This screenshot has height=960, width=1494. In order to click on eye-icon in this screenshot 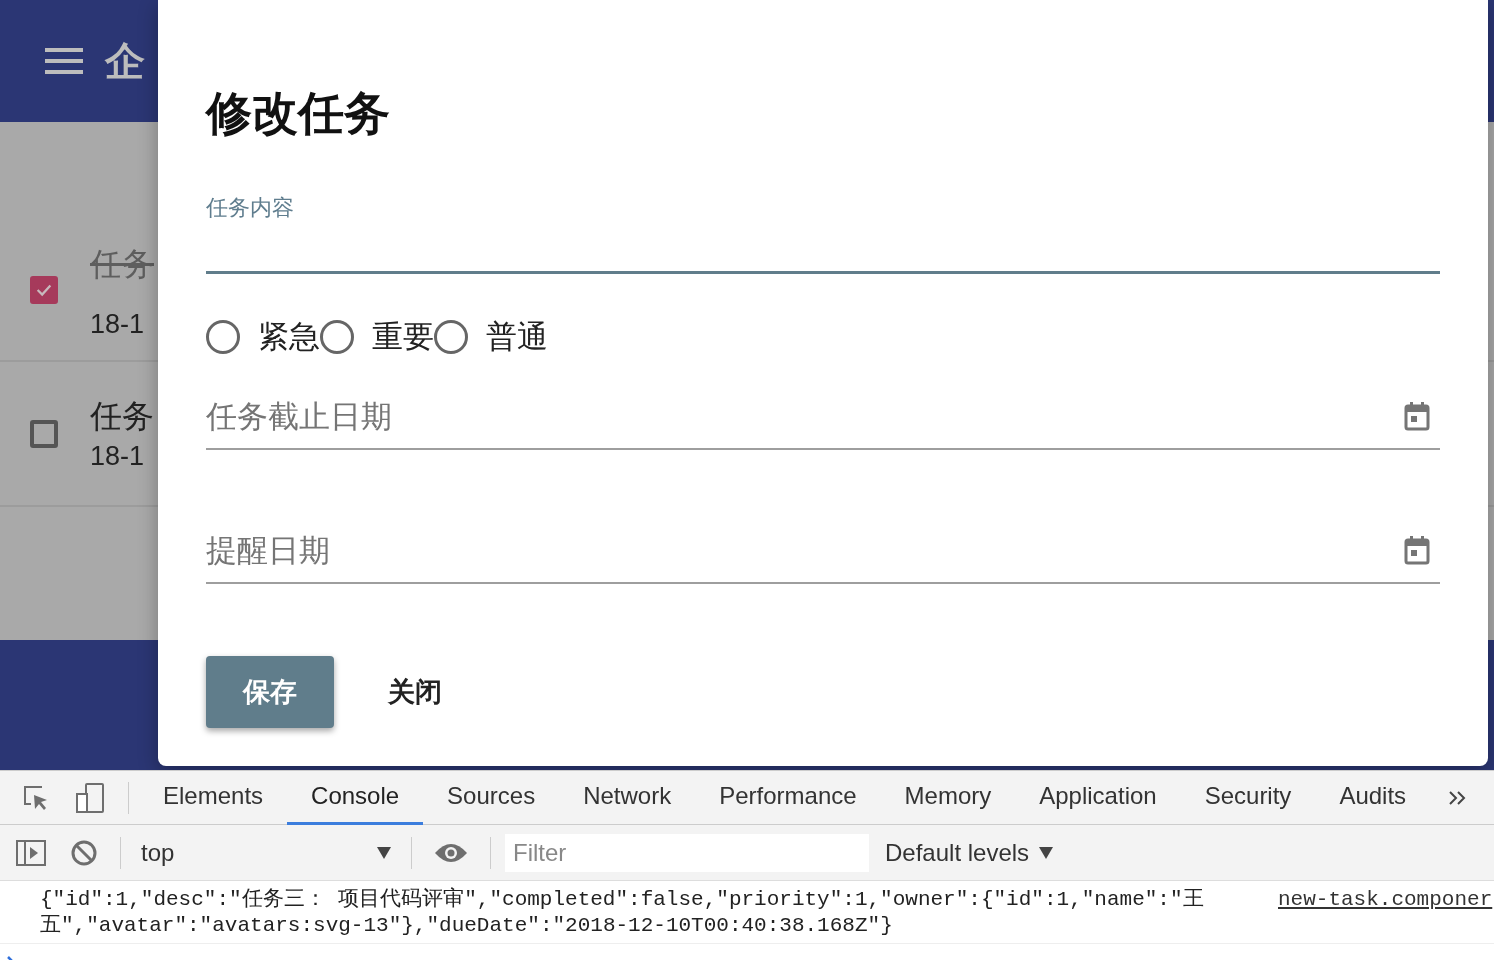, I will do `click(451, 852)`.